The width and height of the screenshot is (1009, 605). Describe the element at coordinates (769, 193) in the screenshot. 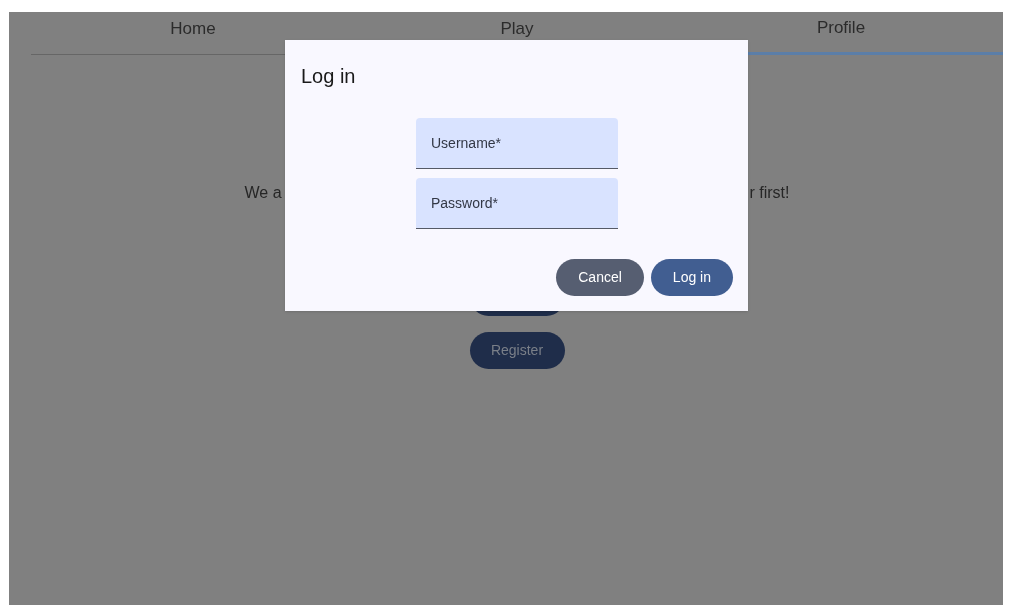

I see `message-text: r first!` at that location.